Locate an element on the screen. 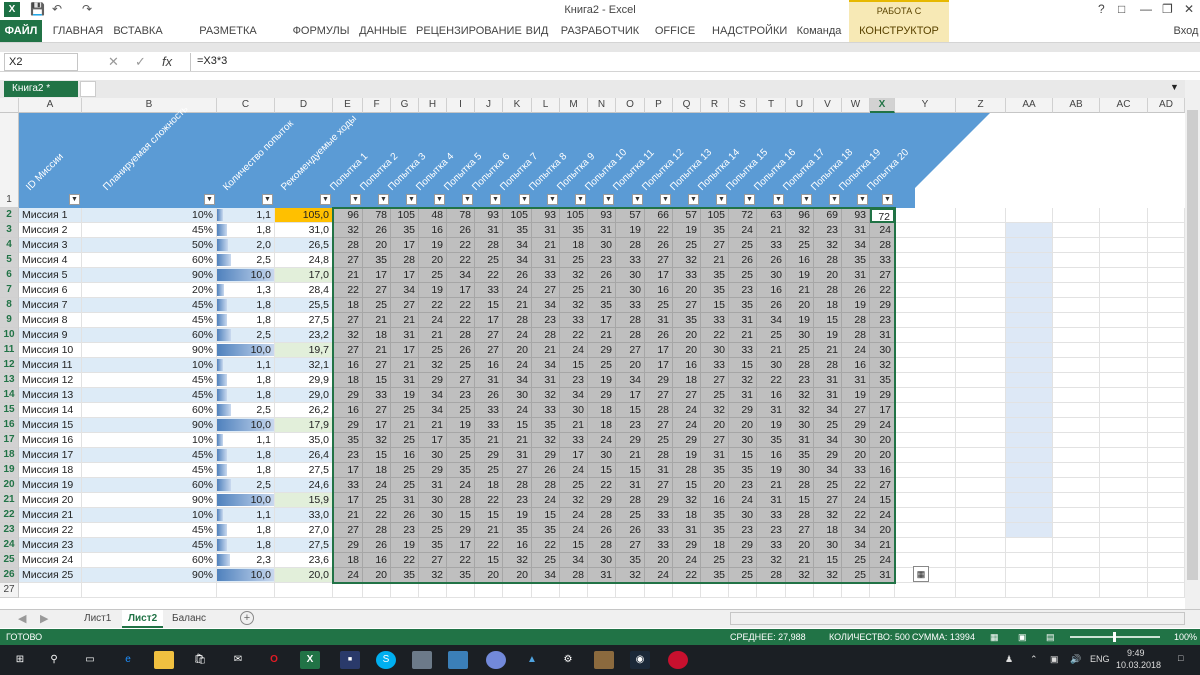 The image size is (1200, 675). column-header-l: L is located at coordinates (546, 105).